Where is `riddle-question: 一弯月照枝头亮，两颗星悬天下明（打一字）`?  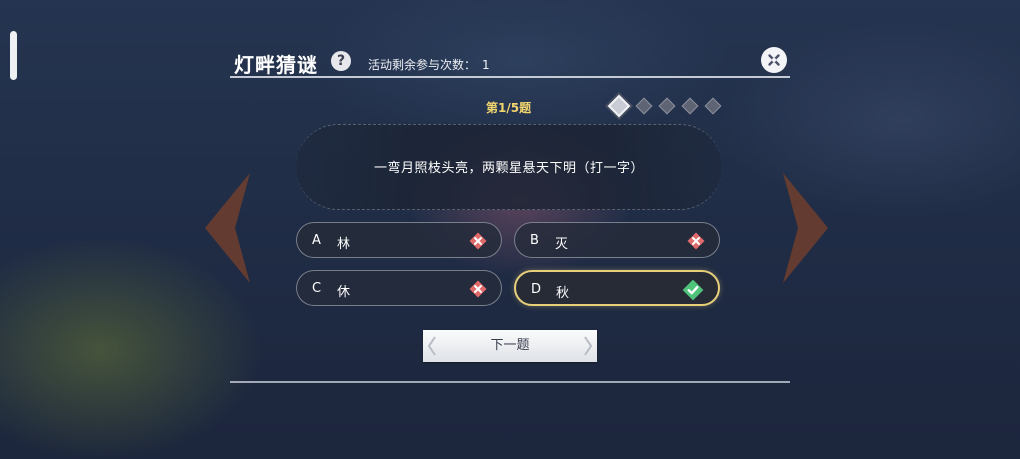
riddle-question: 一弯月照枝头亮，两颗星悬天下明（打一字） is located at coordinates (508, 168).